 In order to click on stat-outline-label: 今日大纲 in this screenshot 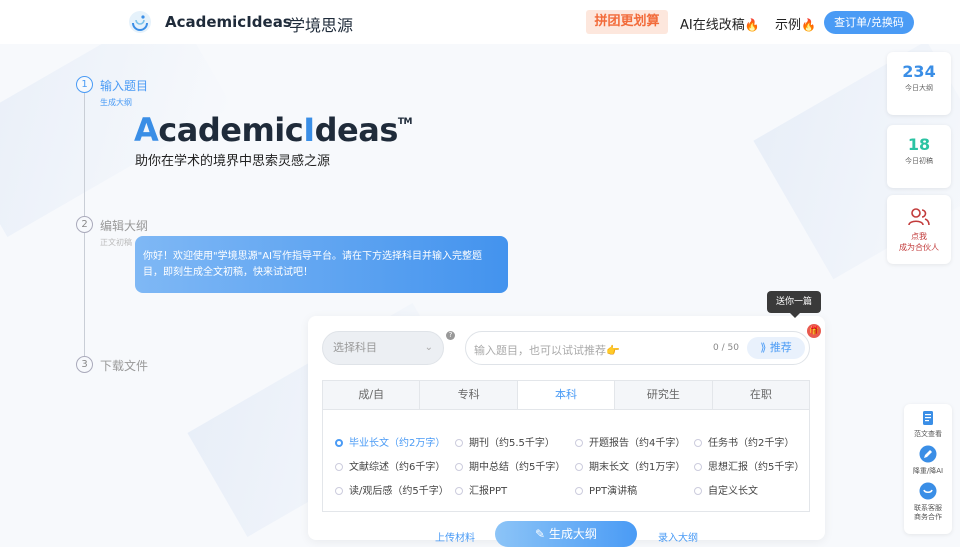, I will do `click(919, 88)`.